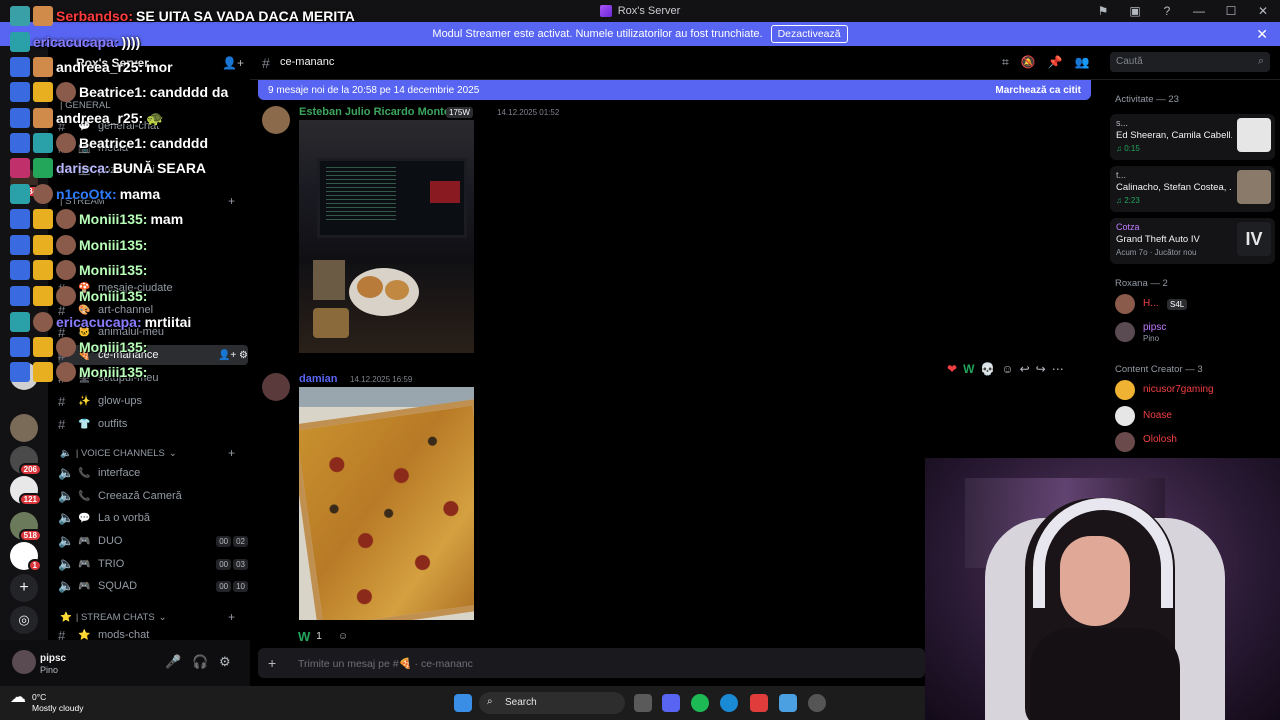 This screenshot has width=1280, height=720. I want to click on disable-streamer-button: Dezactivează, so click(809, 34).